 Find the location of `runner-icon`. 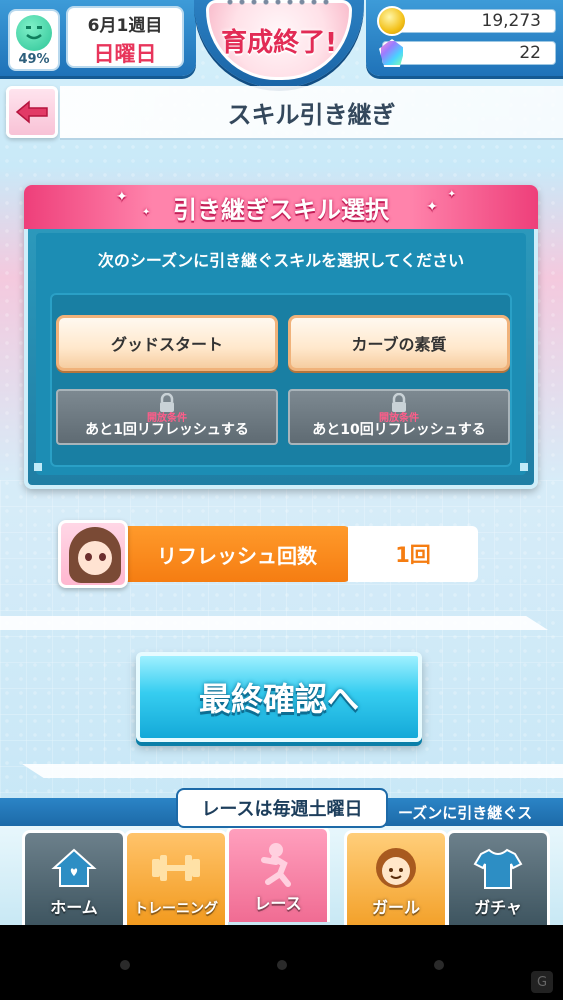

runner-icon is located at coordinates (278, 864).